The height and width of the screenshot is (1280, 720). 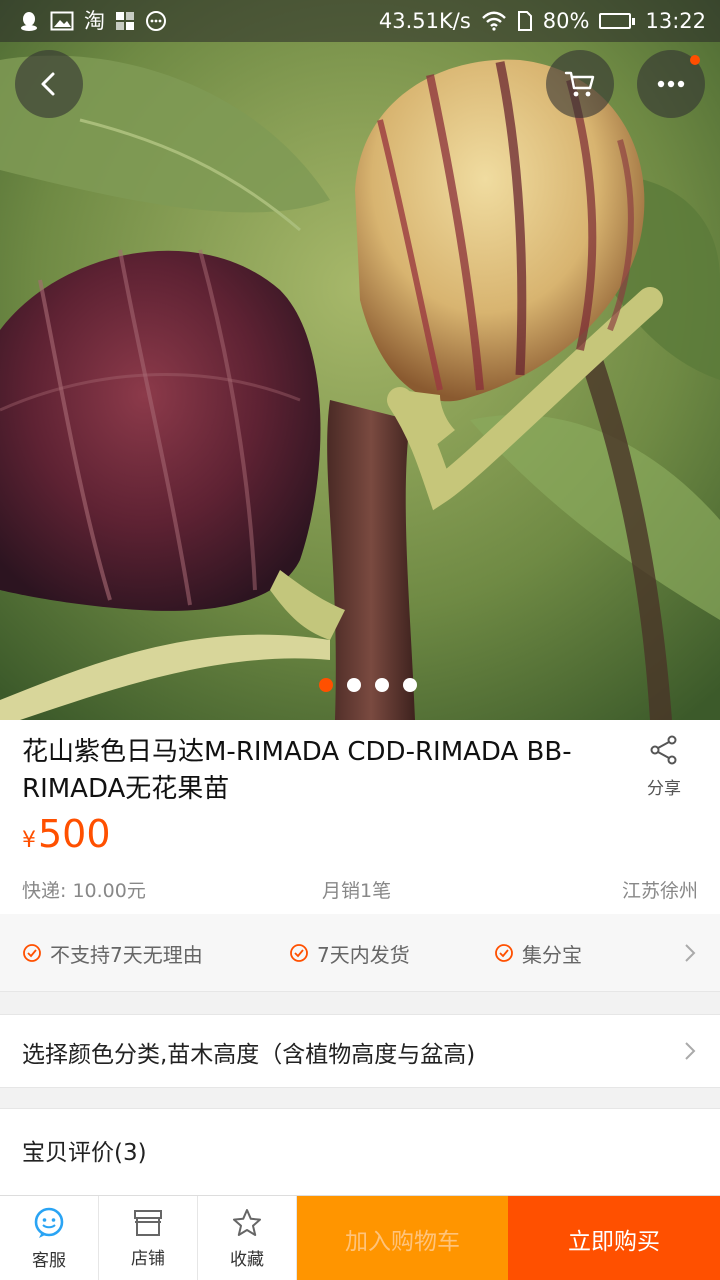 I want to click on favorite-tab: 收藏, so click(x=247, y=1238).